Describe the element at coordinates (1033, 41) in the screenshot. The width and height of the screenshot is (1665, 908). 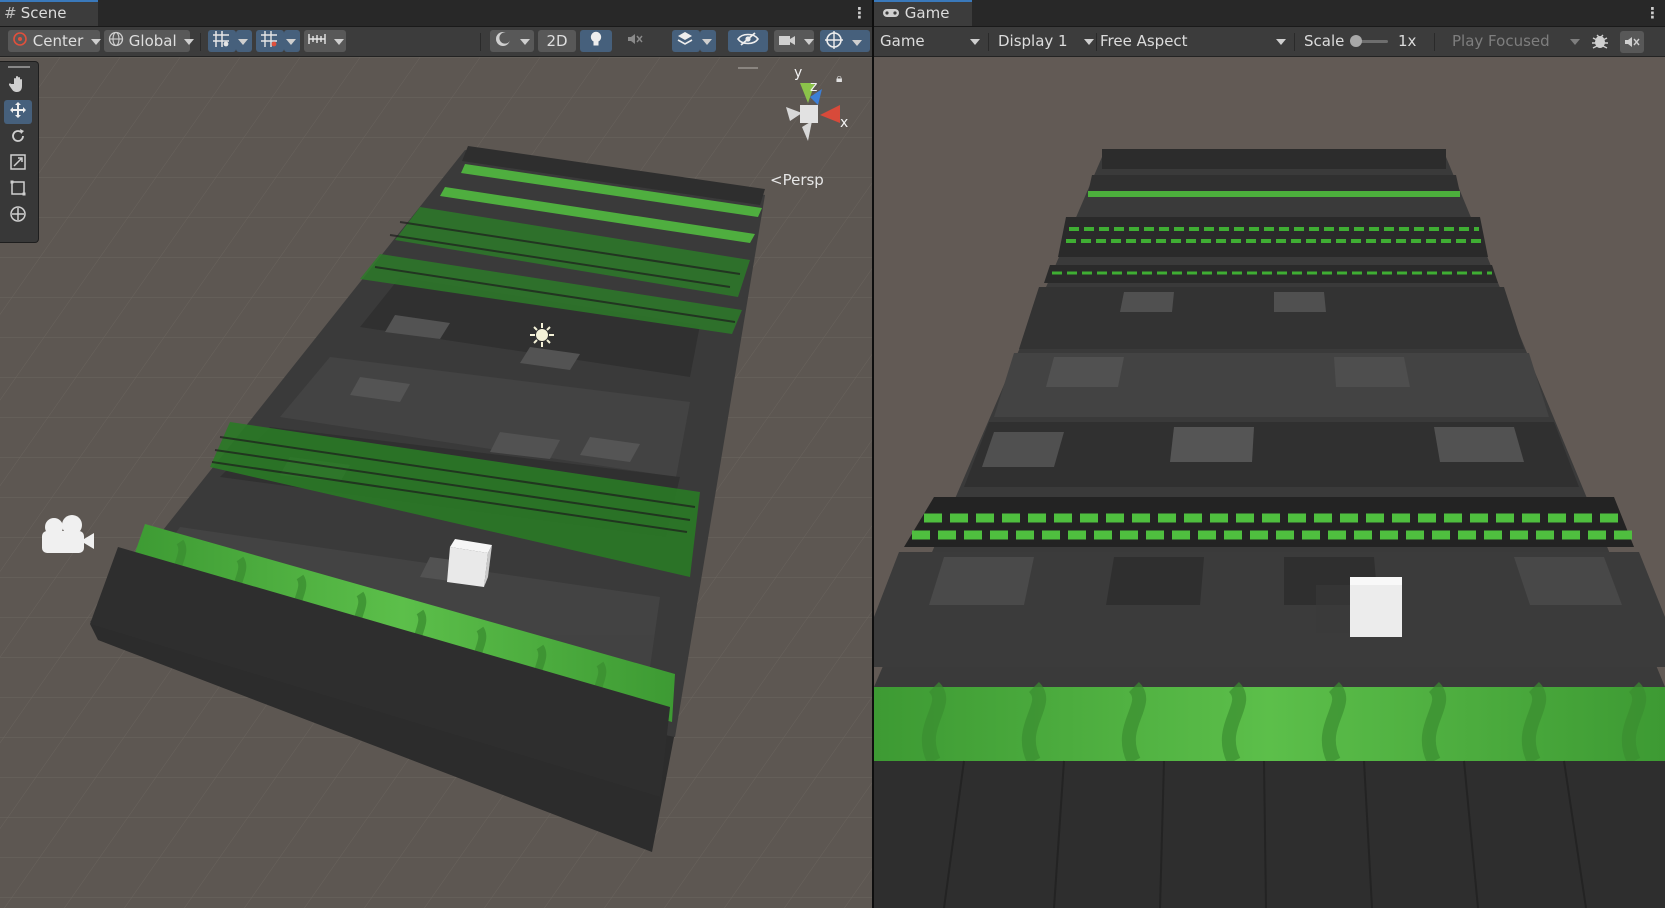
I see `display-label: Display 1` at that location.